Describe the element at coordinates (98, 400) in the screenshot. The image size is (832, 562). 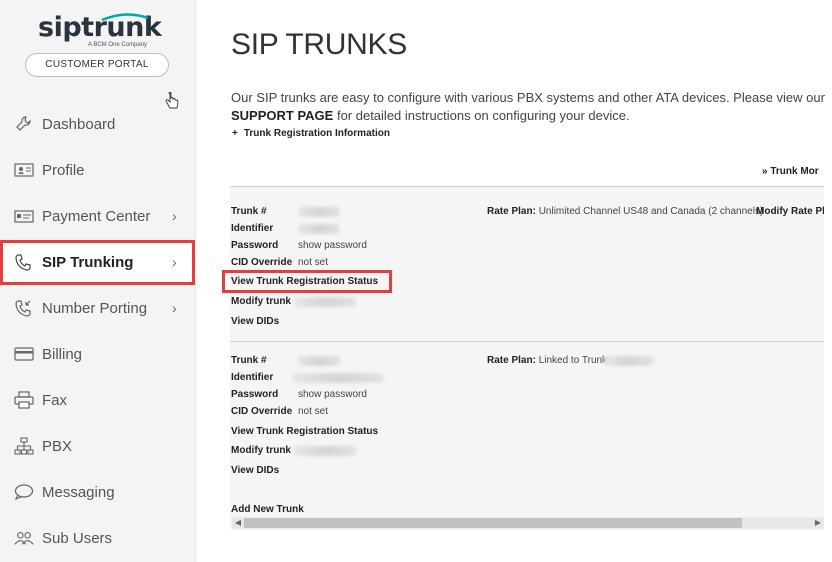
I see `sidebar-item-fax: Fax` at that location.